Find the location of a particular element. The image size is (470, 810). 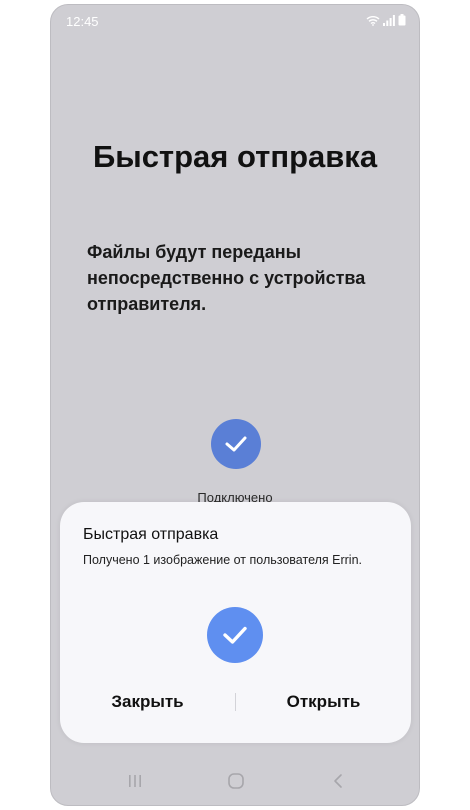

close-button: Закрыть is located at coordinates (147, 702).